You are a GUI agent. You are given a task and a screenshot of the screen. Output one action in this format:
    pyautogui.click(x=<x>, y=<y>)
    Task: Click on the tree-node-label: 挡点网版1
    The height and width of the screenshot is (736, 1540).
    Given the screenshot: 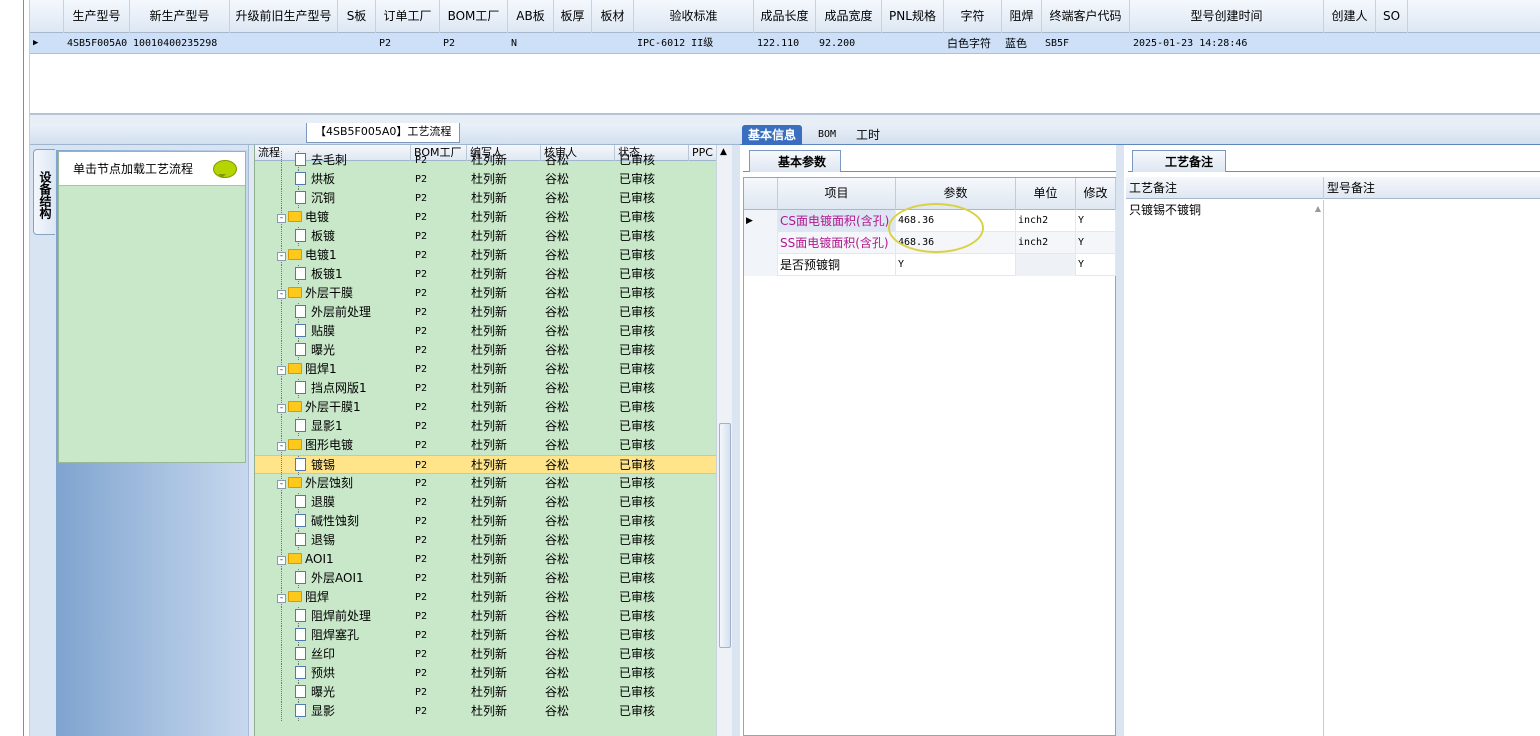 What is the action you would take?
    pyautogui.click(x=331, y=388)
    